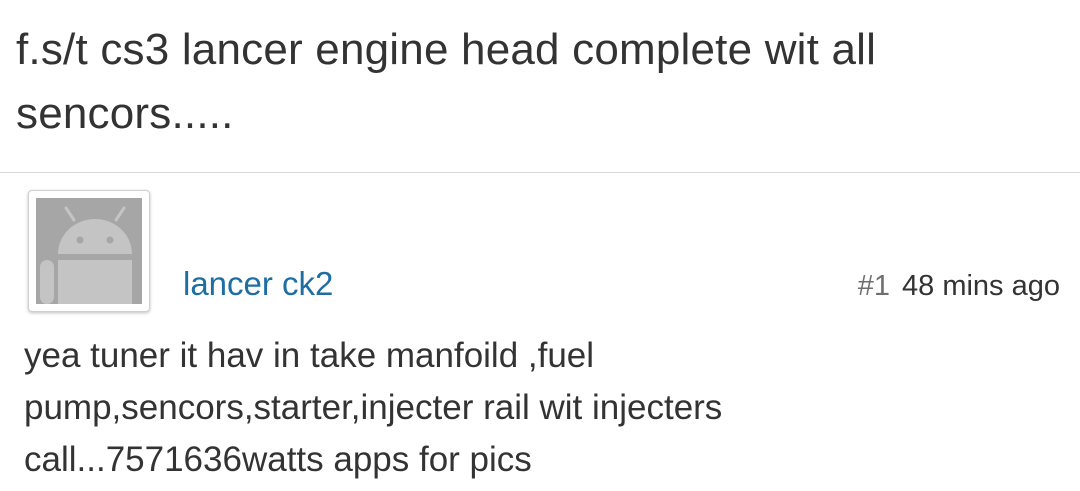 The image size is (1080, 491). I want to click on post-author-link: lancer ck2, so click(258, 284).